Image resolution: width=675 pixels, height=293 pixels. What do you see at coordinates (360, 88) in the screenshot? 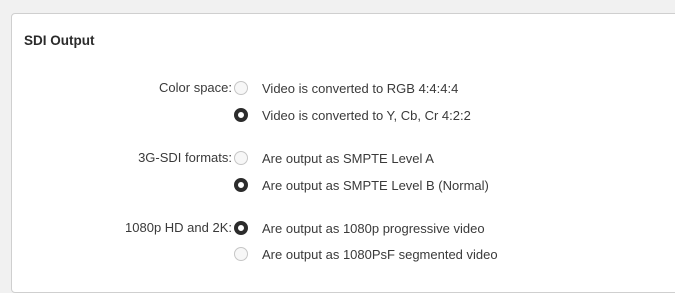
I see `option-label: Video is converted to RGB 4:4:4:4` at bounding box center [360, 88].